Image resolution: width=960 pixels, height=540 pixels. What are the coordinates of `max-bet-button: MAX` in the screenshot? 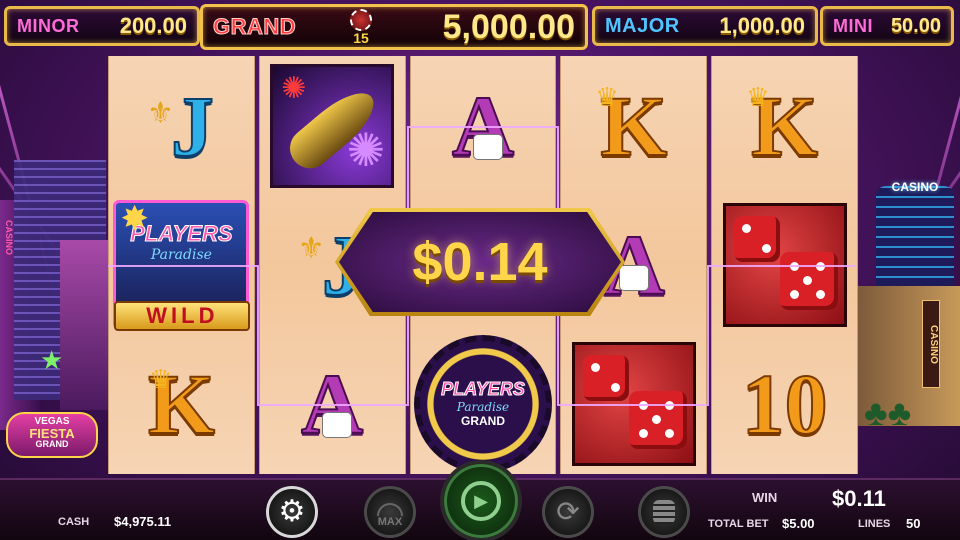 It's located at (390, 512).